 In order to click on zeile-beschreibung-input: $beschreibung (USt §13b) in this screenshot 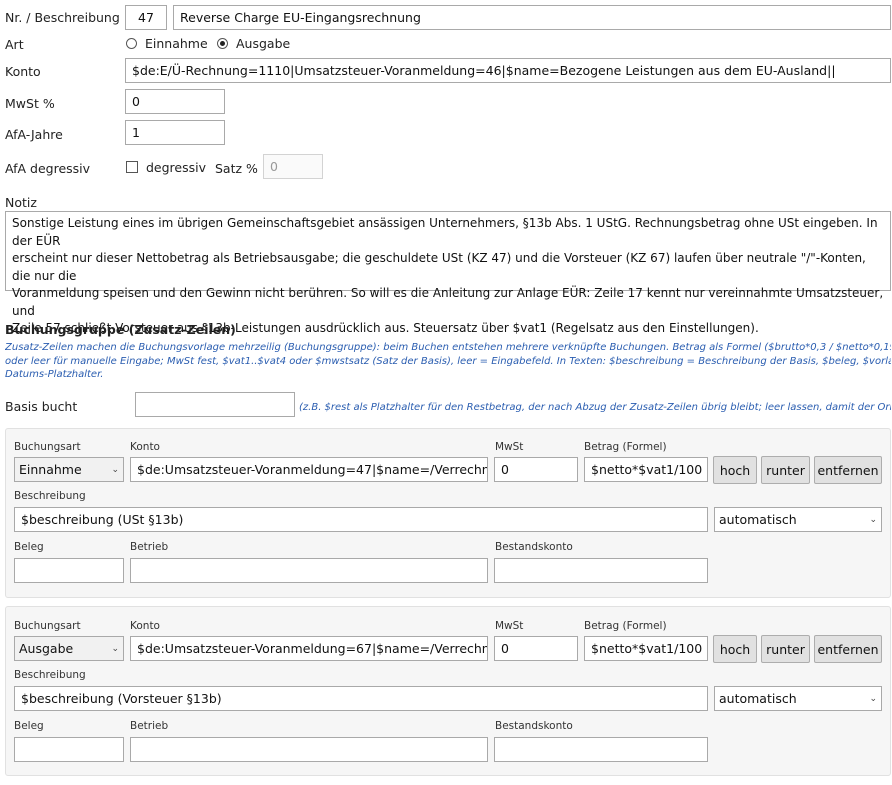, I will do `click(361, 519)`.